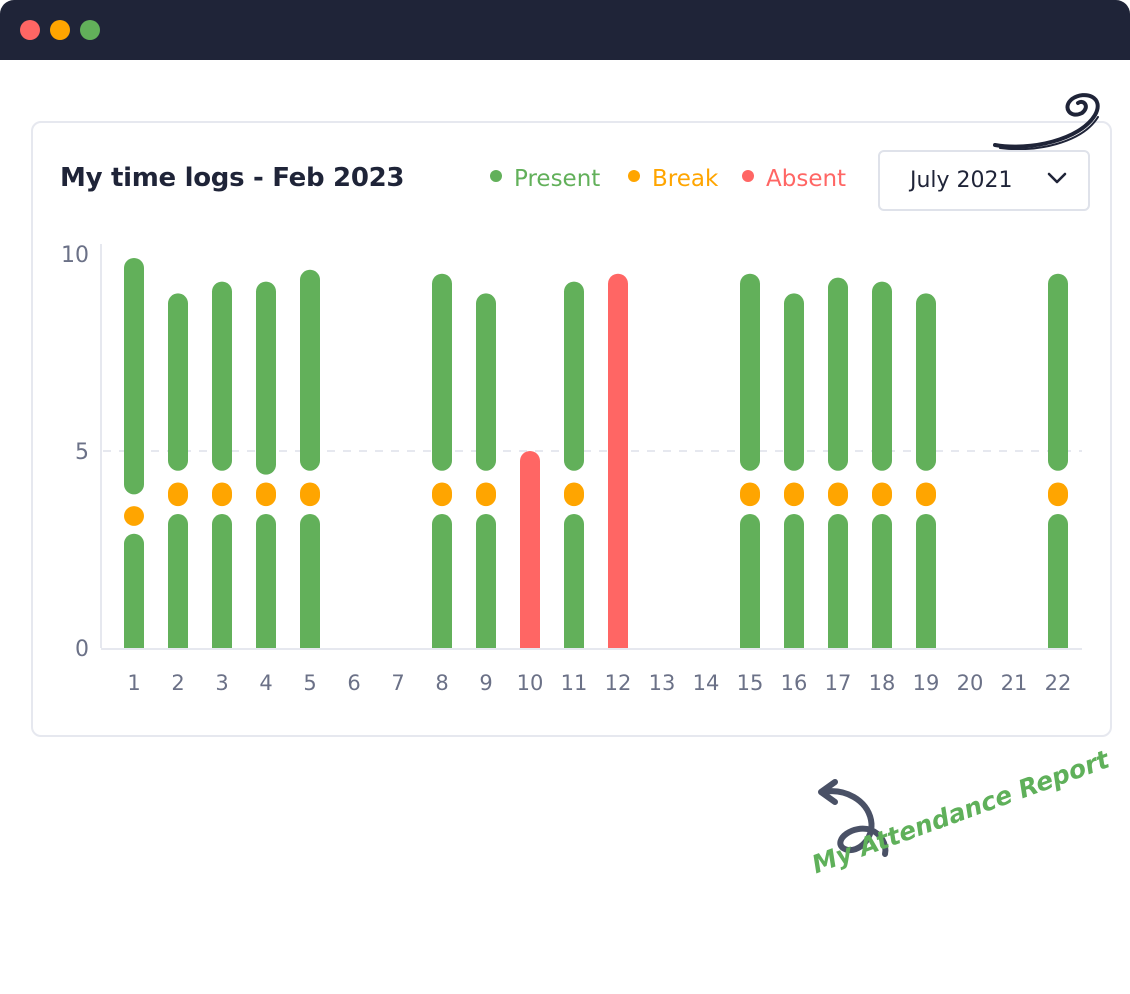  I want to click on y-tick-label: 0, so click(82, 649).